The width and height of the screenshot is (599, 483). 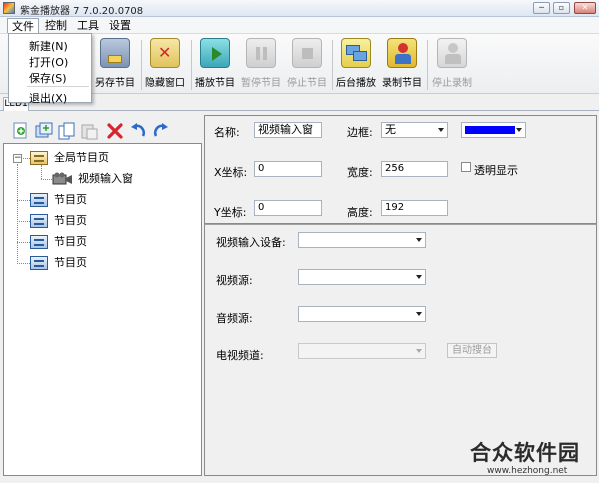 I want to click on border-select: 无, so click(x=414, y=130).